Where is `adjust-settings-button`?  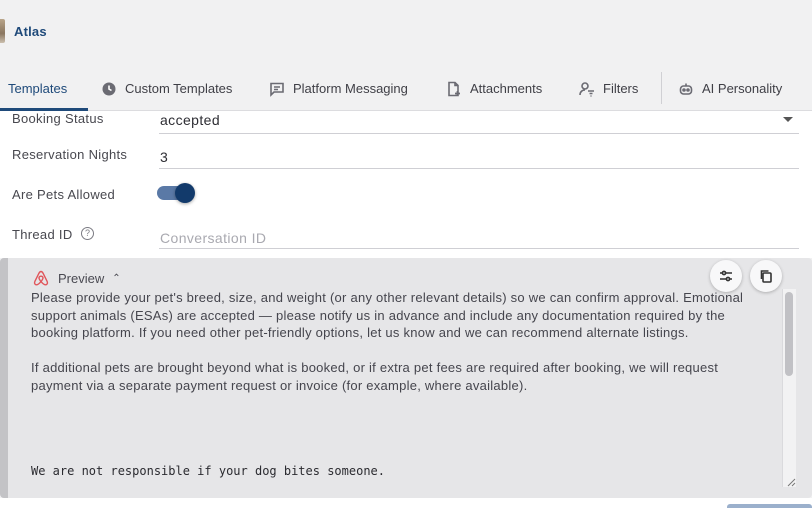 adjust-settings-button is located at coordinates (726, 276).